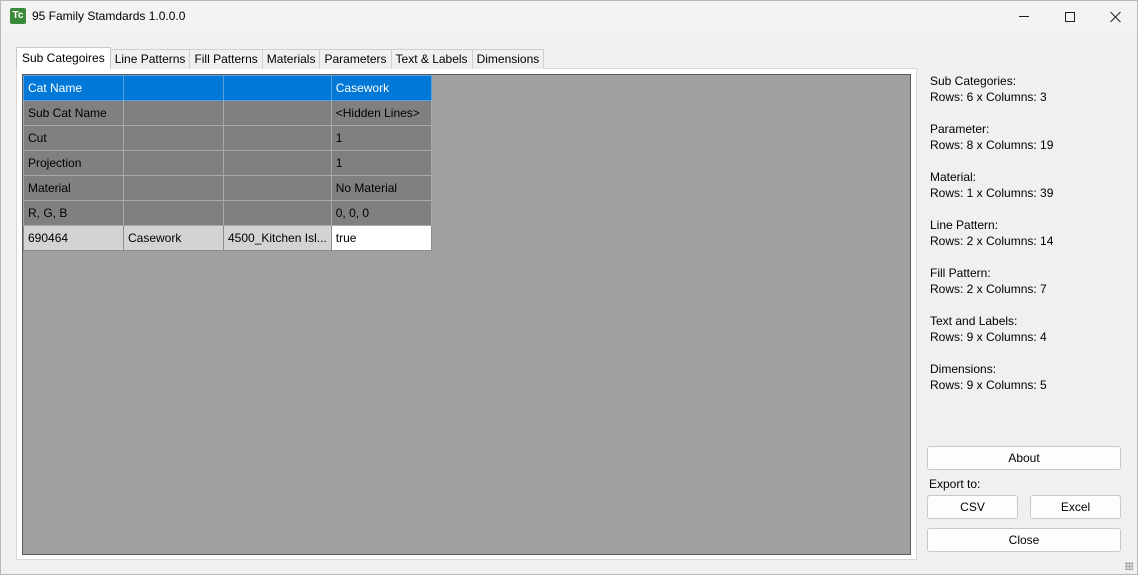 The image size is (1138, 575). What do you see at coordinates (381, 113) in the screenshot?
I see `grid-cell: <Hidden Lines>` at bounding box center [381, 113].